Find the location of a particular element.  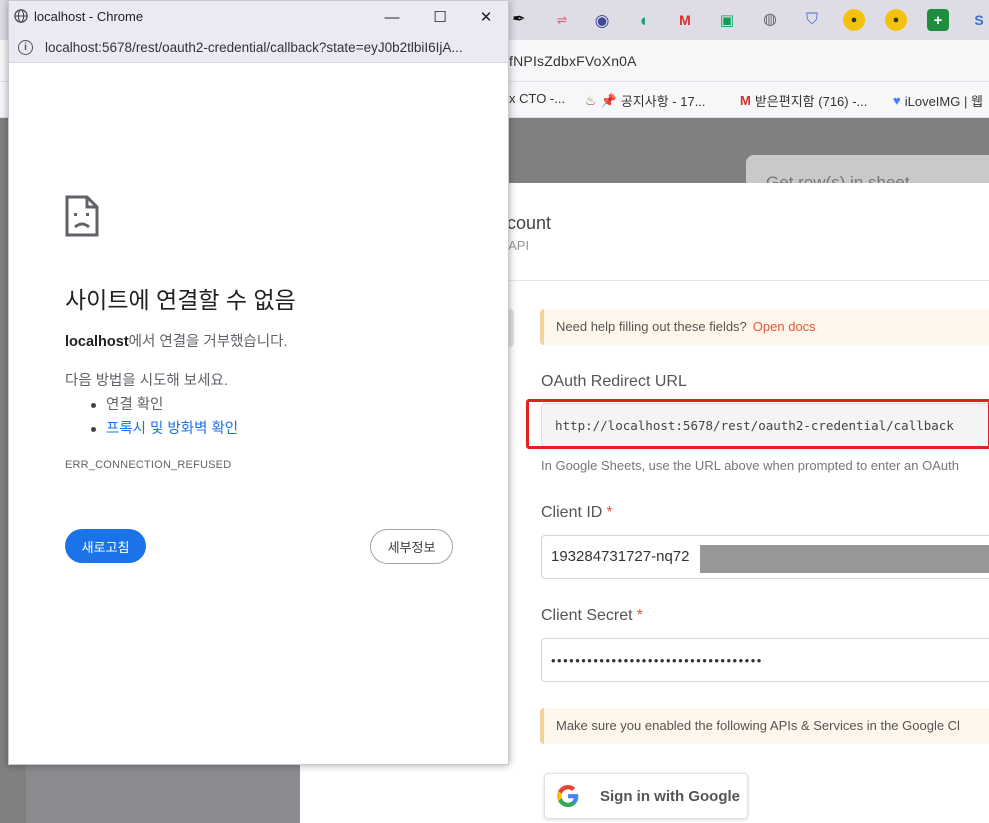

proxy-firewall-link: 프록시 및 방화벽 확인 is located at coordinates (163, 429).